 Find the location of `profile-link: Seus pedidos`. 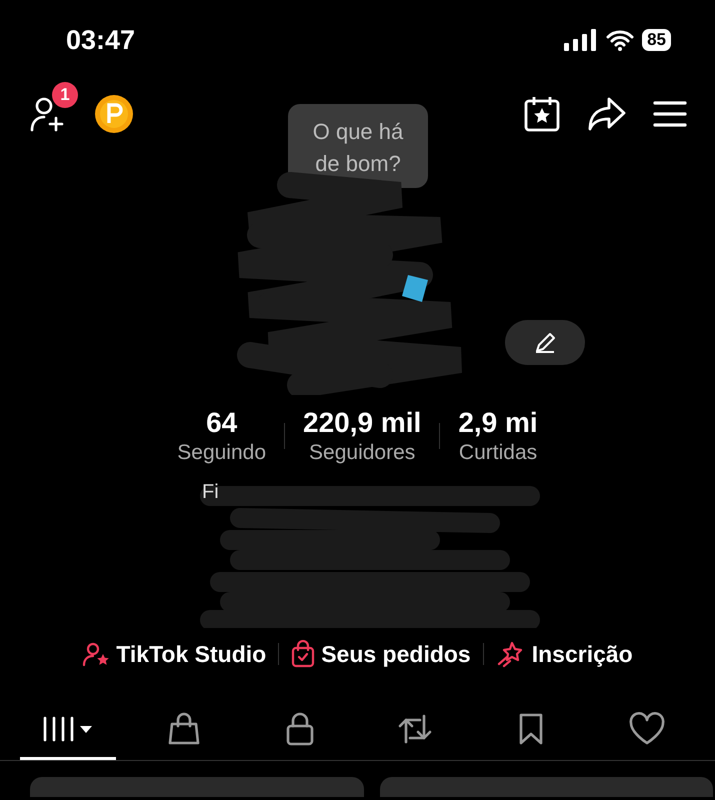

profile-link: Seus pedidos is located at coordinates (381, 654).